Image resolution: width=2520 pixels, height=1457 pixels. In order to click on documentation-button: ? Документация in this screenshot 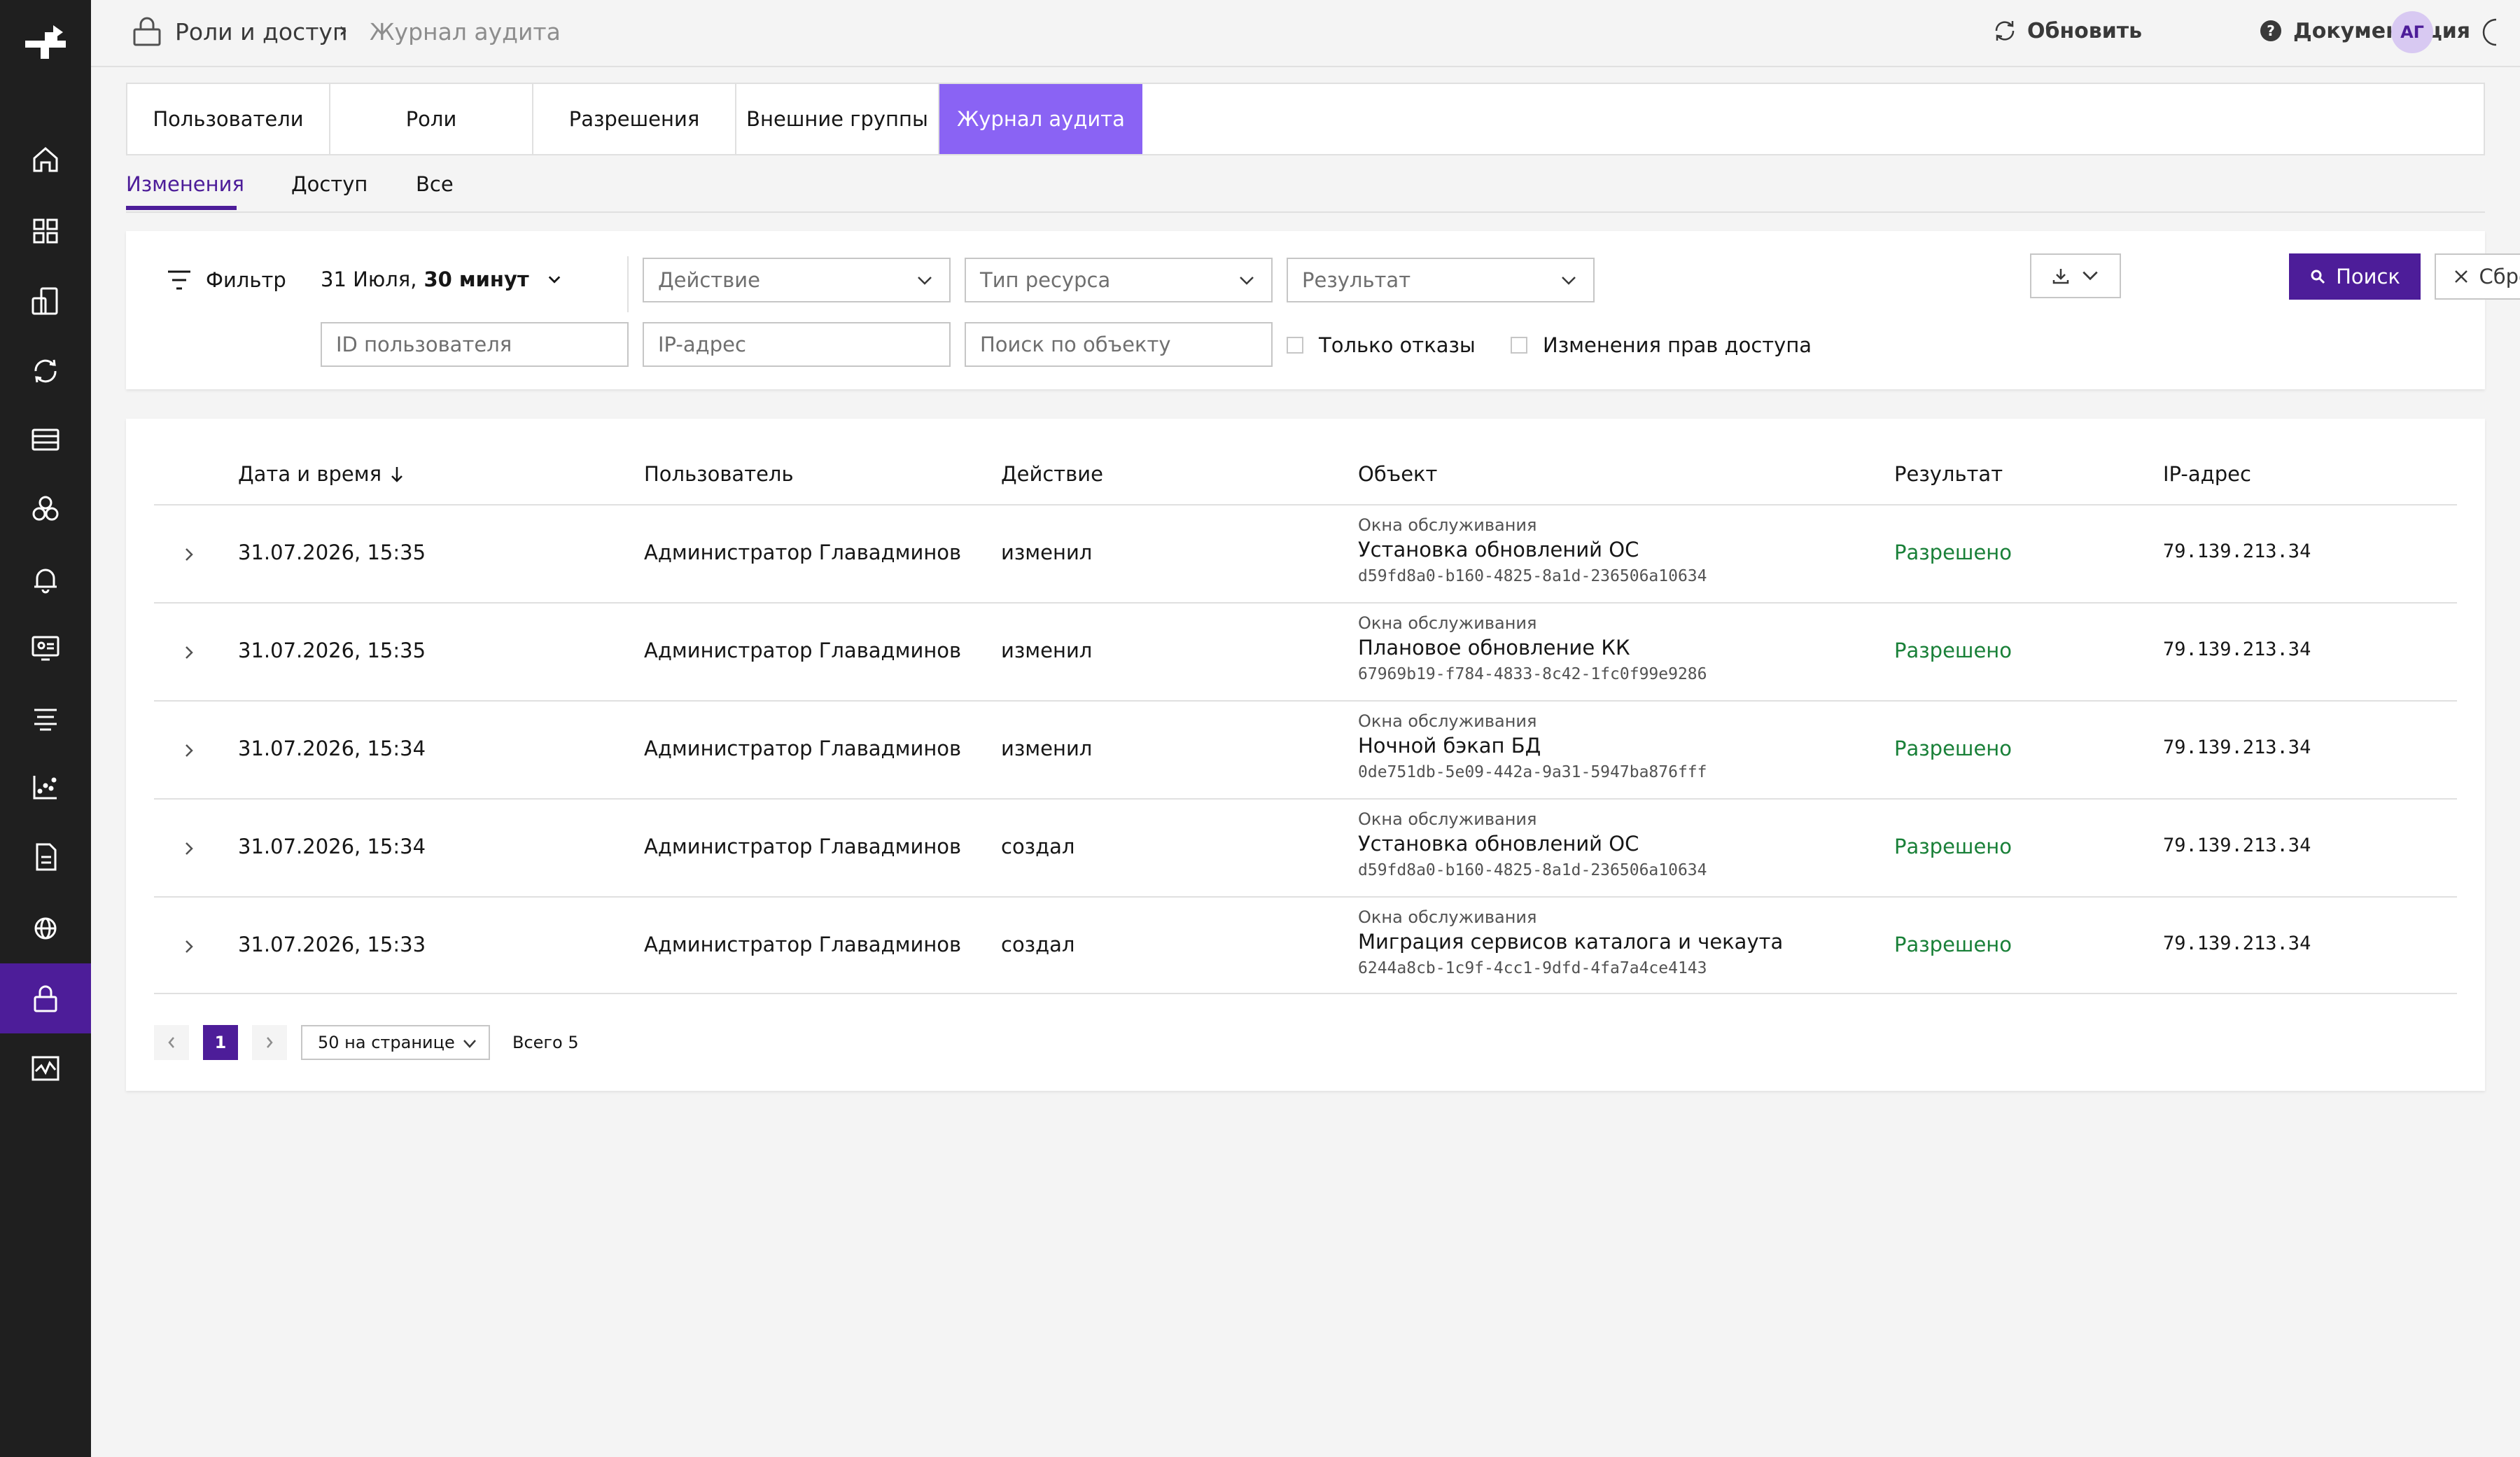, I will do `click(2364, 30)`.